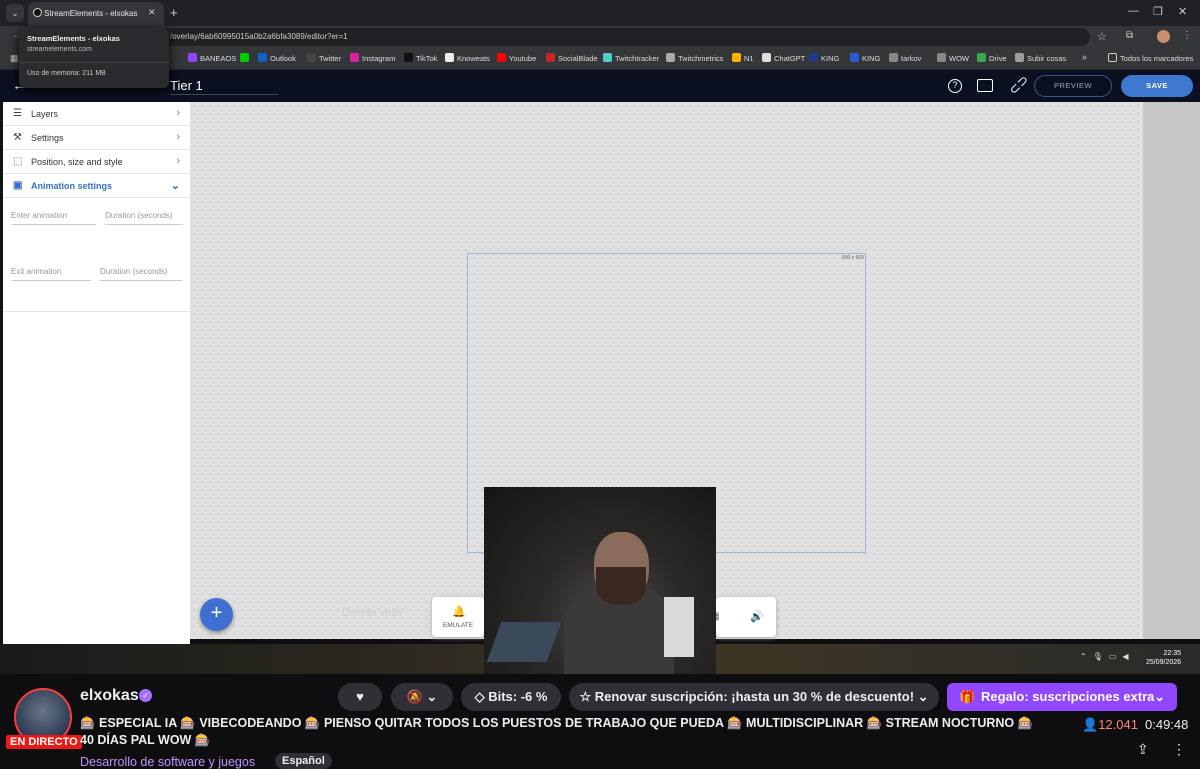  What do you see at coordinates (1040, 59) in the screenshot?
I see `bookmark-item: Subir cosas` at bounding box center [1040, 59].